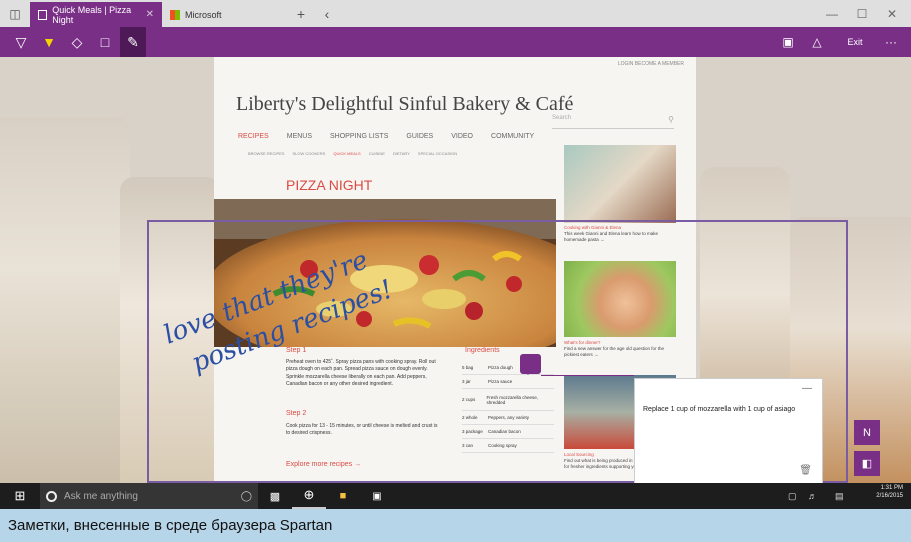  What do you see at coordinates (613, 122) in the screenshot?
I see `site-search-input: Search ⚲` at bounding box center [613, 122].